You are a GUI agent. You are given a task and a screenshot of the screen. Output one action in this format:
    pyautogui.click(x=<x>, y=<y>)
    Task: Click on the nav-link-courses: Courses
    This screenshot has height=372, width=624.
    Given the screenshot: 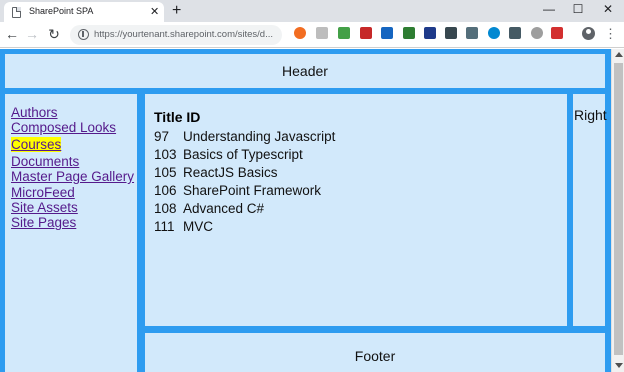 What is the action you would take?
    pyautogui.click(x=36, y=144)
    